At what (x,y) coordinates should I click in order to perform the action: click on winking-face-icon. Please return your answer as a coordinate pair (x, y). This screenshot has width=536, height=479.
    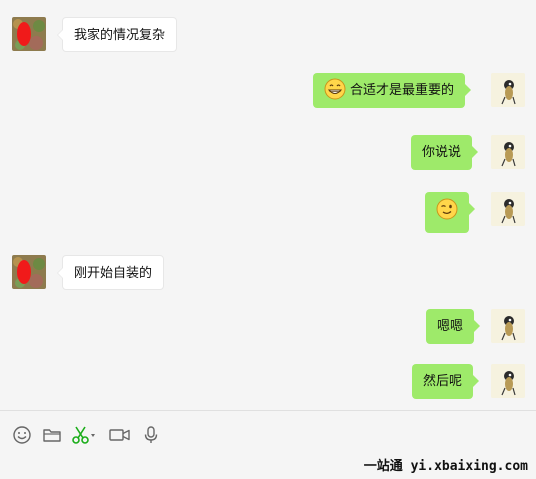
    Looking at the image, I should click on (447, 209).